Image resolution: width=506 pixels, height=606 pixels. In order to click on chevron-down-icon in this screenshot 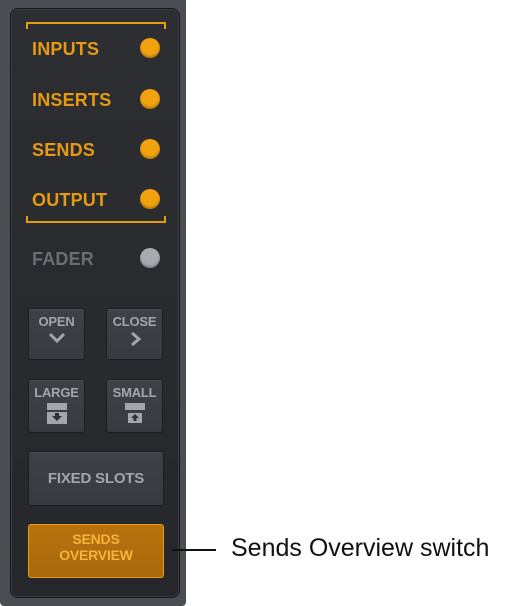, I will do `click(56, 338)`.